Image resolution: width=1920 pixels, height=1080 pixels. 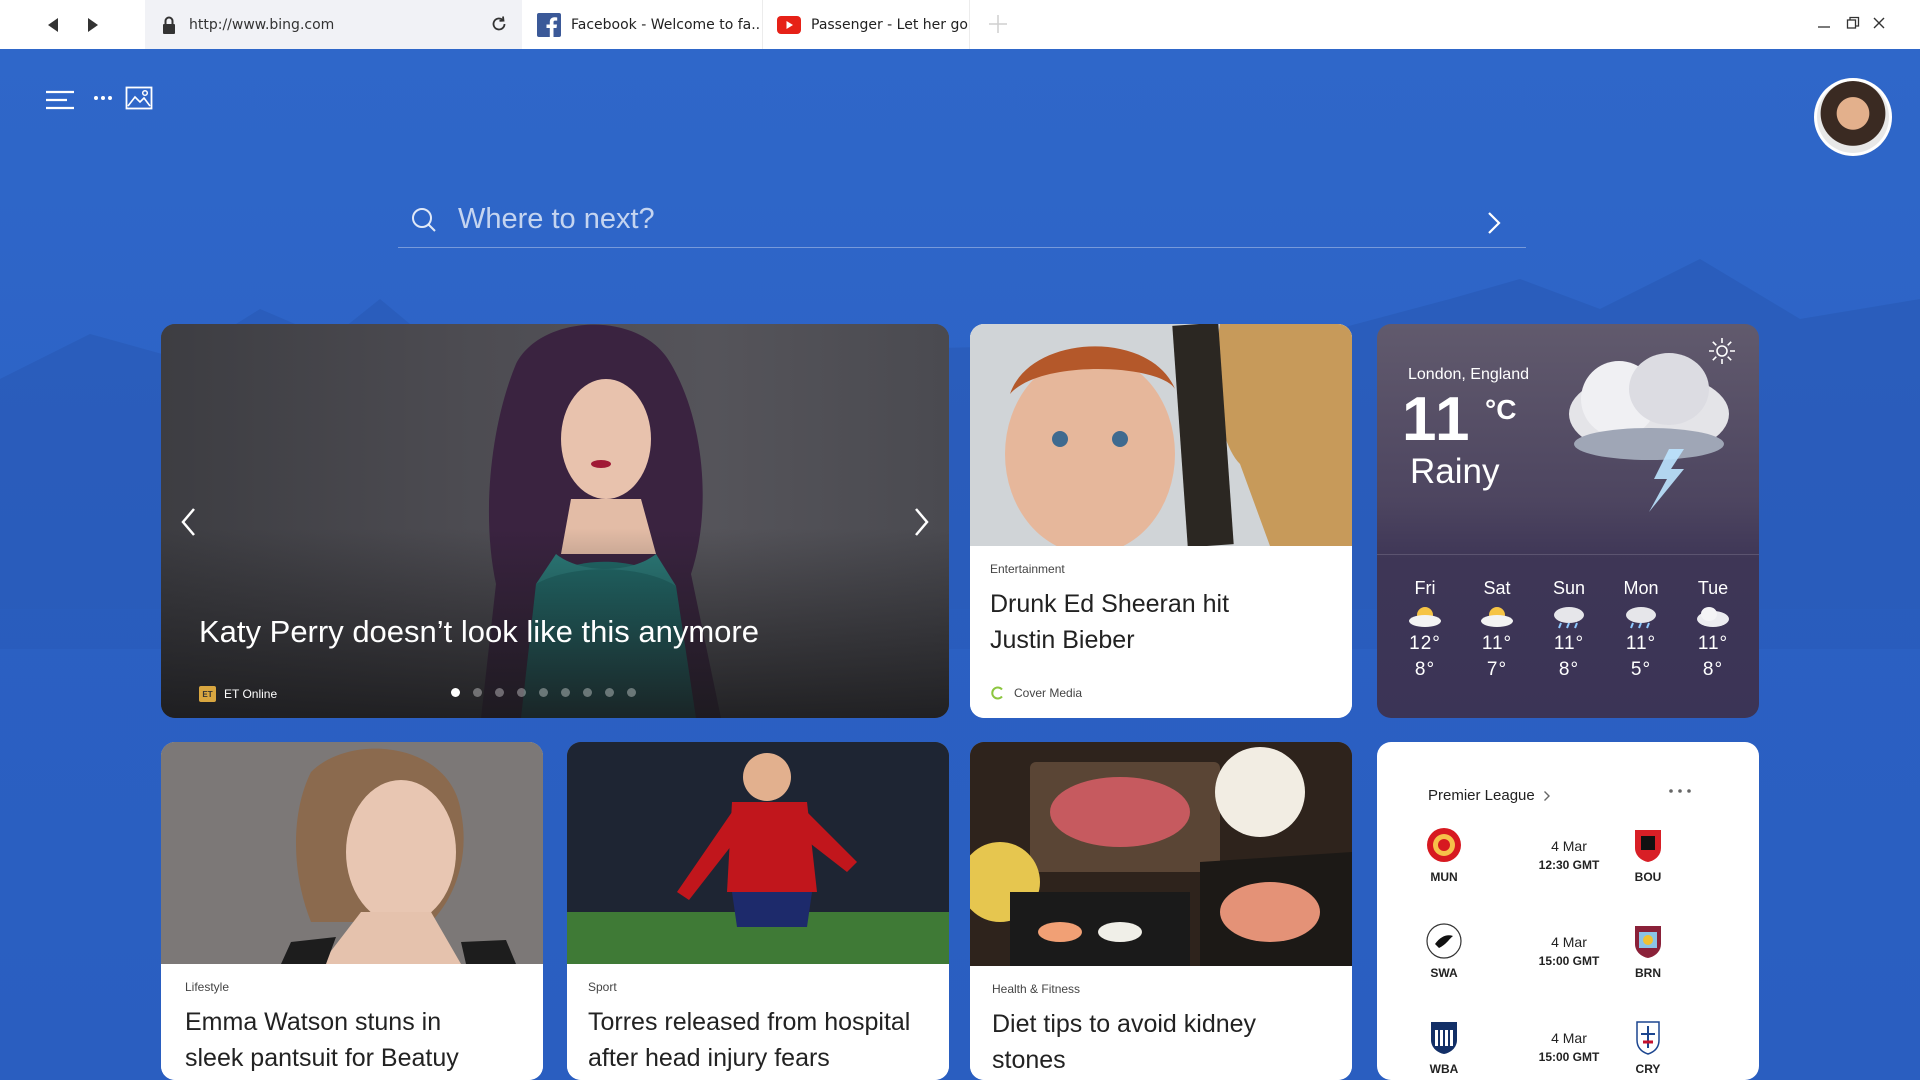 I want to click on search-icon, so click(x=424, y=219).